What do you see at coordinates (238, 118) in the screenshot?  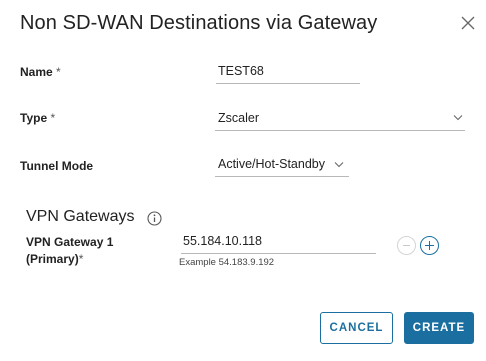 I see `type-select-value: Zscaler` at bounding box center [238, 118].